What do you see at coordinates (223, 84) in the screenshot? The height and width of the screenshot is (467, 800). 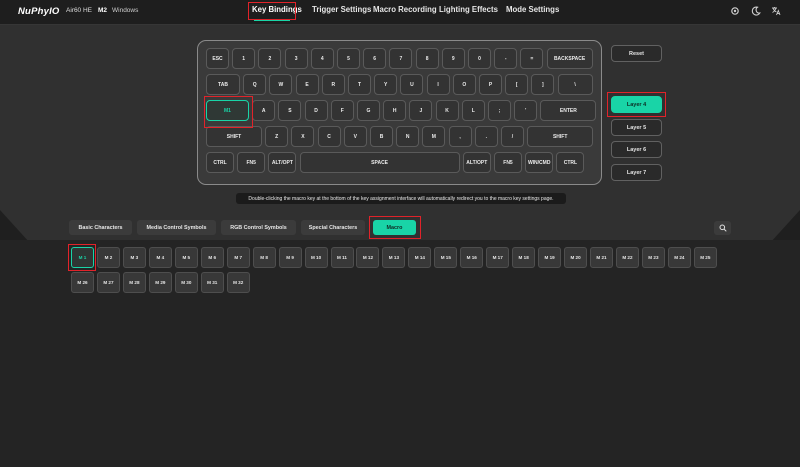 I see `key-tab: TAB` at bounding box center [223, 84].